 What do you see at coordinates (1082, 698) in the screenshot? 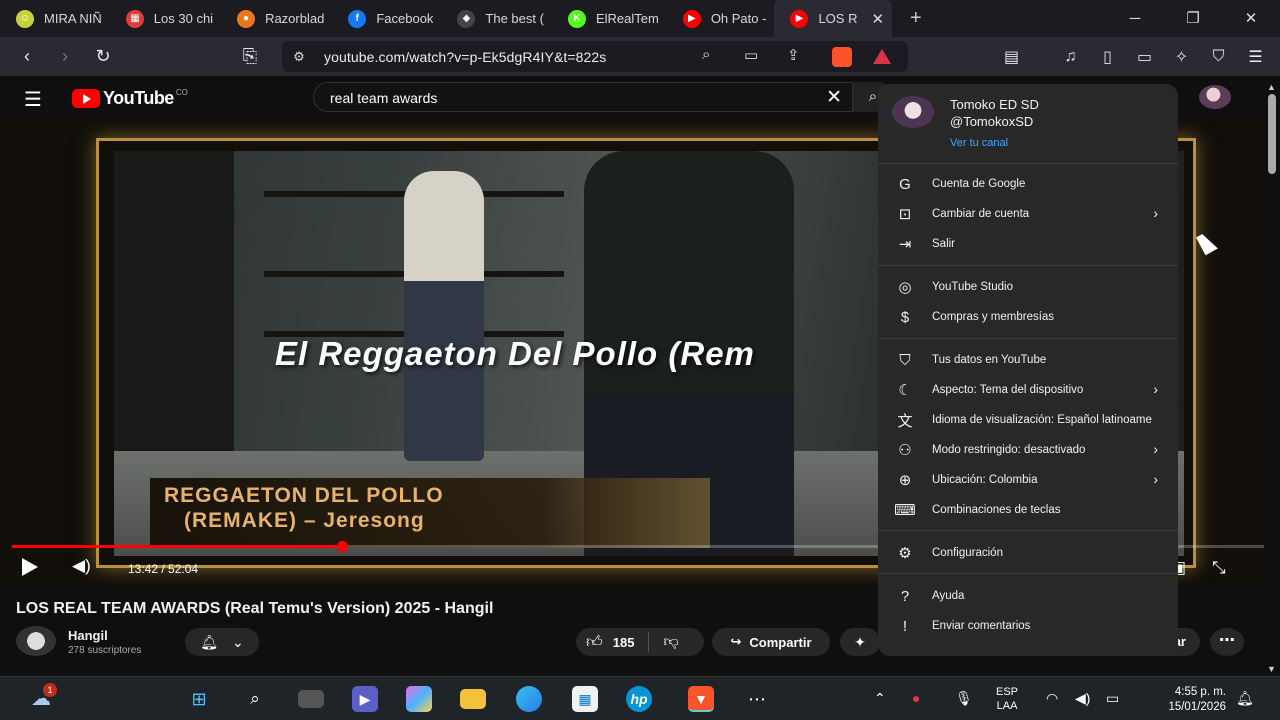
I see `speaker-icon: ◀)` at bounding box center [1082, 698].